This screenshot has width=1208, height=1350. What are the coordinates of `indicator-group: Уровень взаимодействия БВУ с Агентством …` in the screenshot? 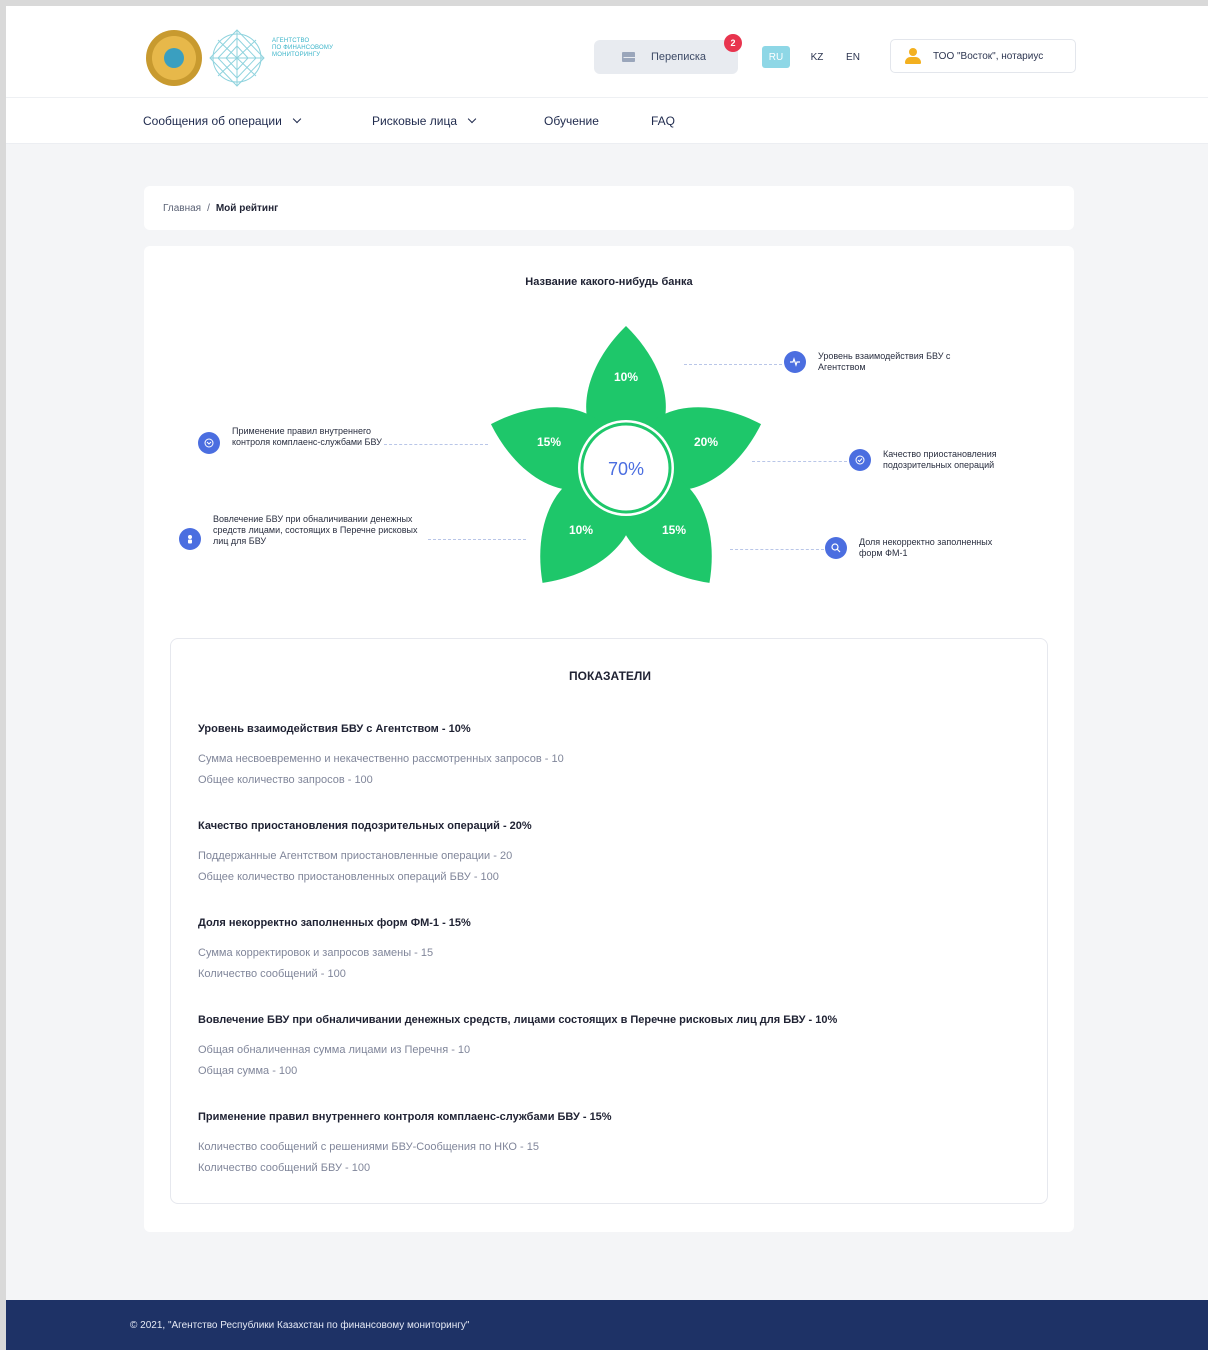 It's located at (381, 757).